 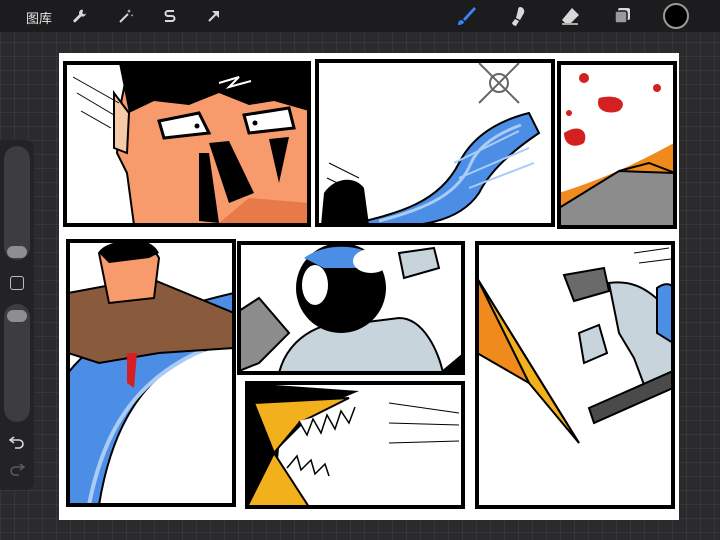 I want to click on eraser-icon, so click(x=570, y=16).